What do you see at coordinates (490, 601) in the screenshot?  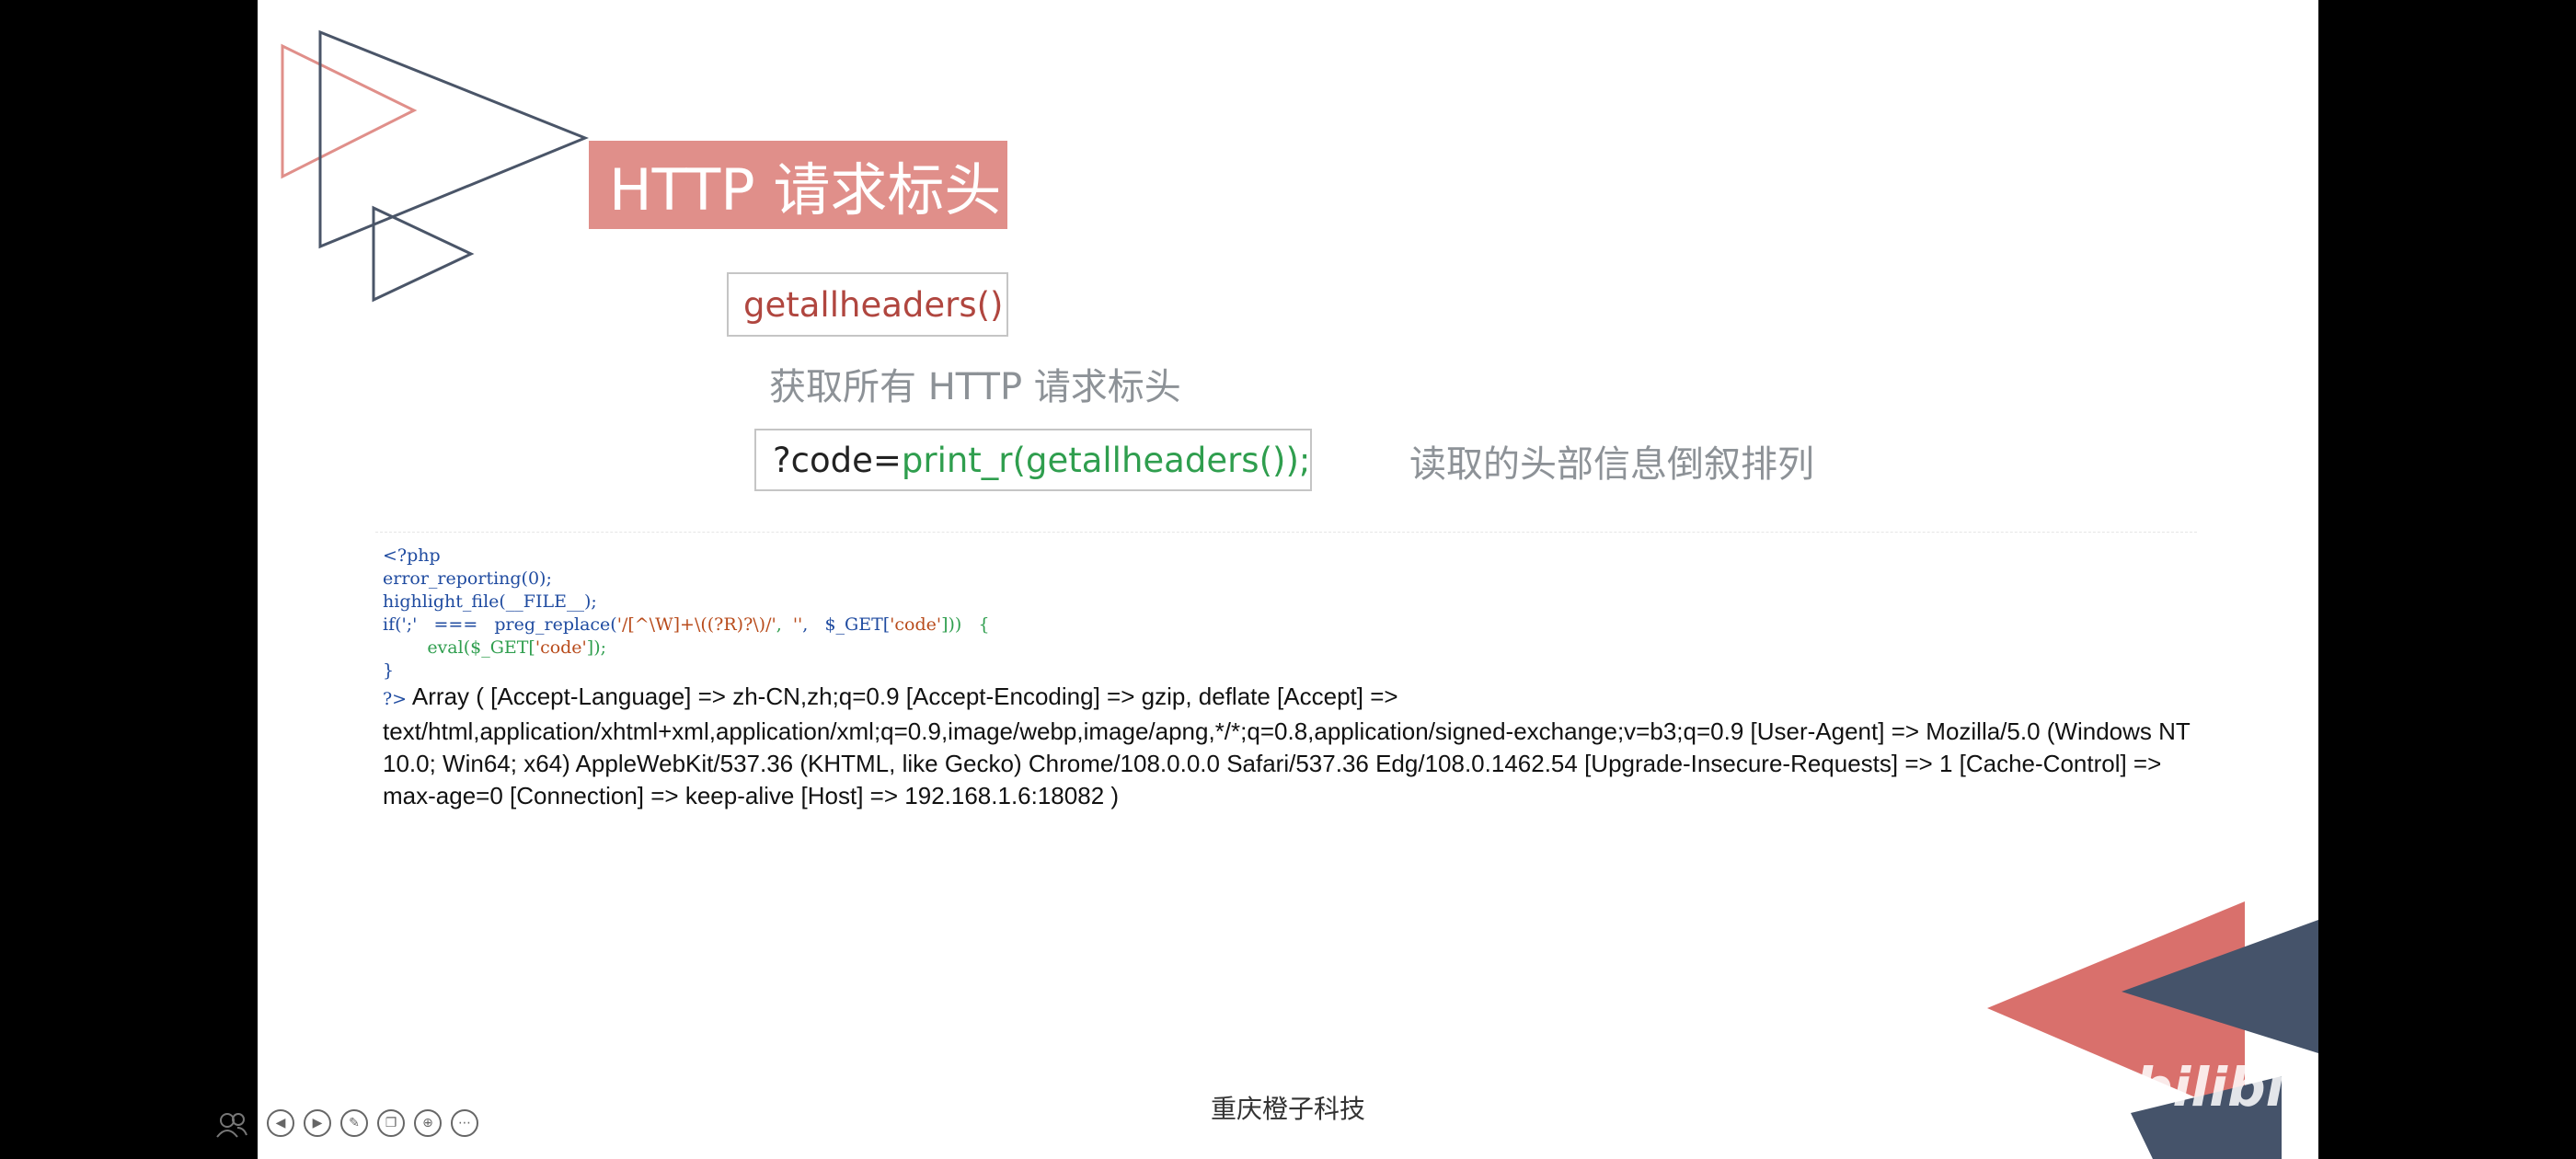 I see `php-line-3: highlight_file(__FILE__);` at bounding box center [490, 601].